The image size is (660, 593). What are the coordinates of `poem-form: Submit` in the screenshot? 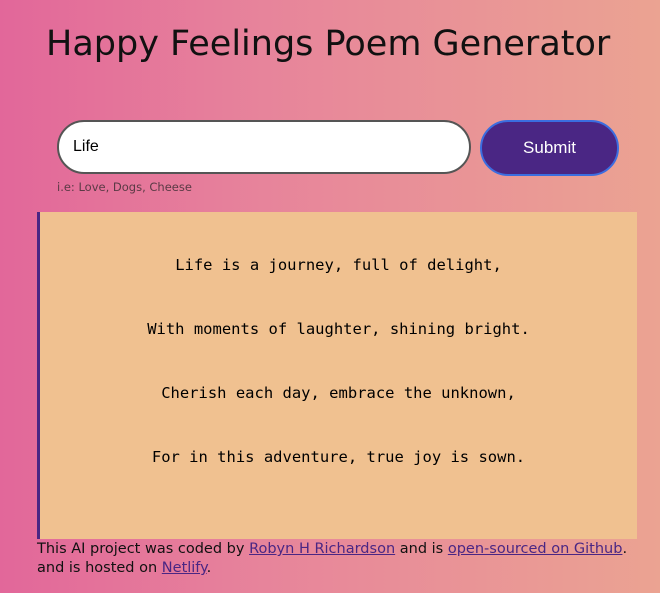 It's located at (338, 148).